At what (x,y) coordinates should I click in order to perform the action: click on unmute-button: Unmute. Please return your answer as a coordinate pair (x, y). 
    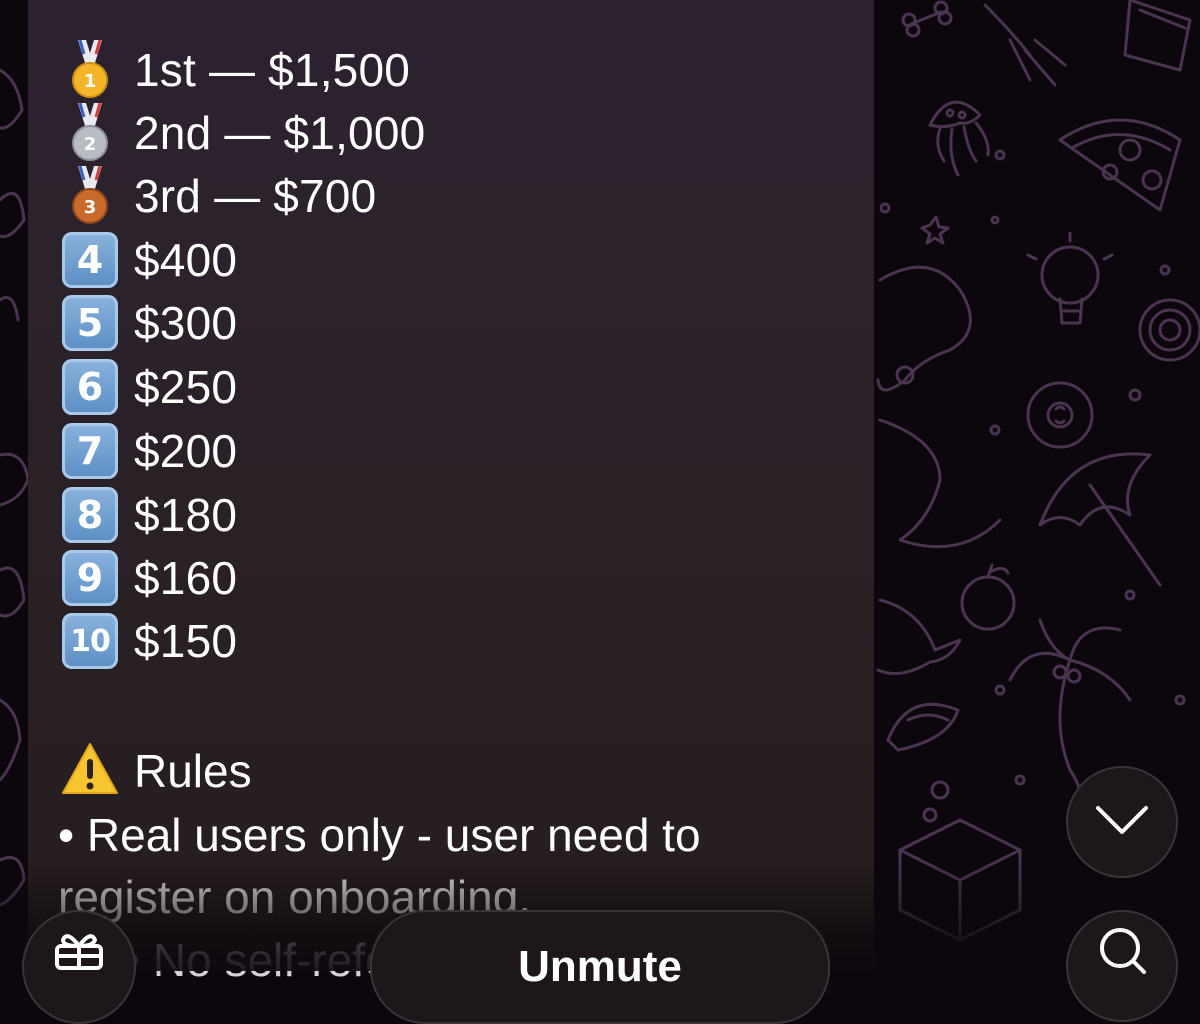
    Looking at the image, I should click on (600, 967).